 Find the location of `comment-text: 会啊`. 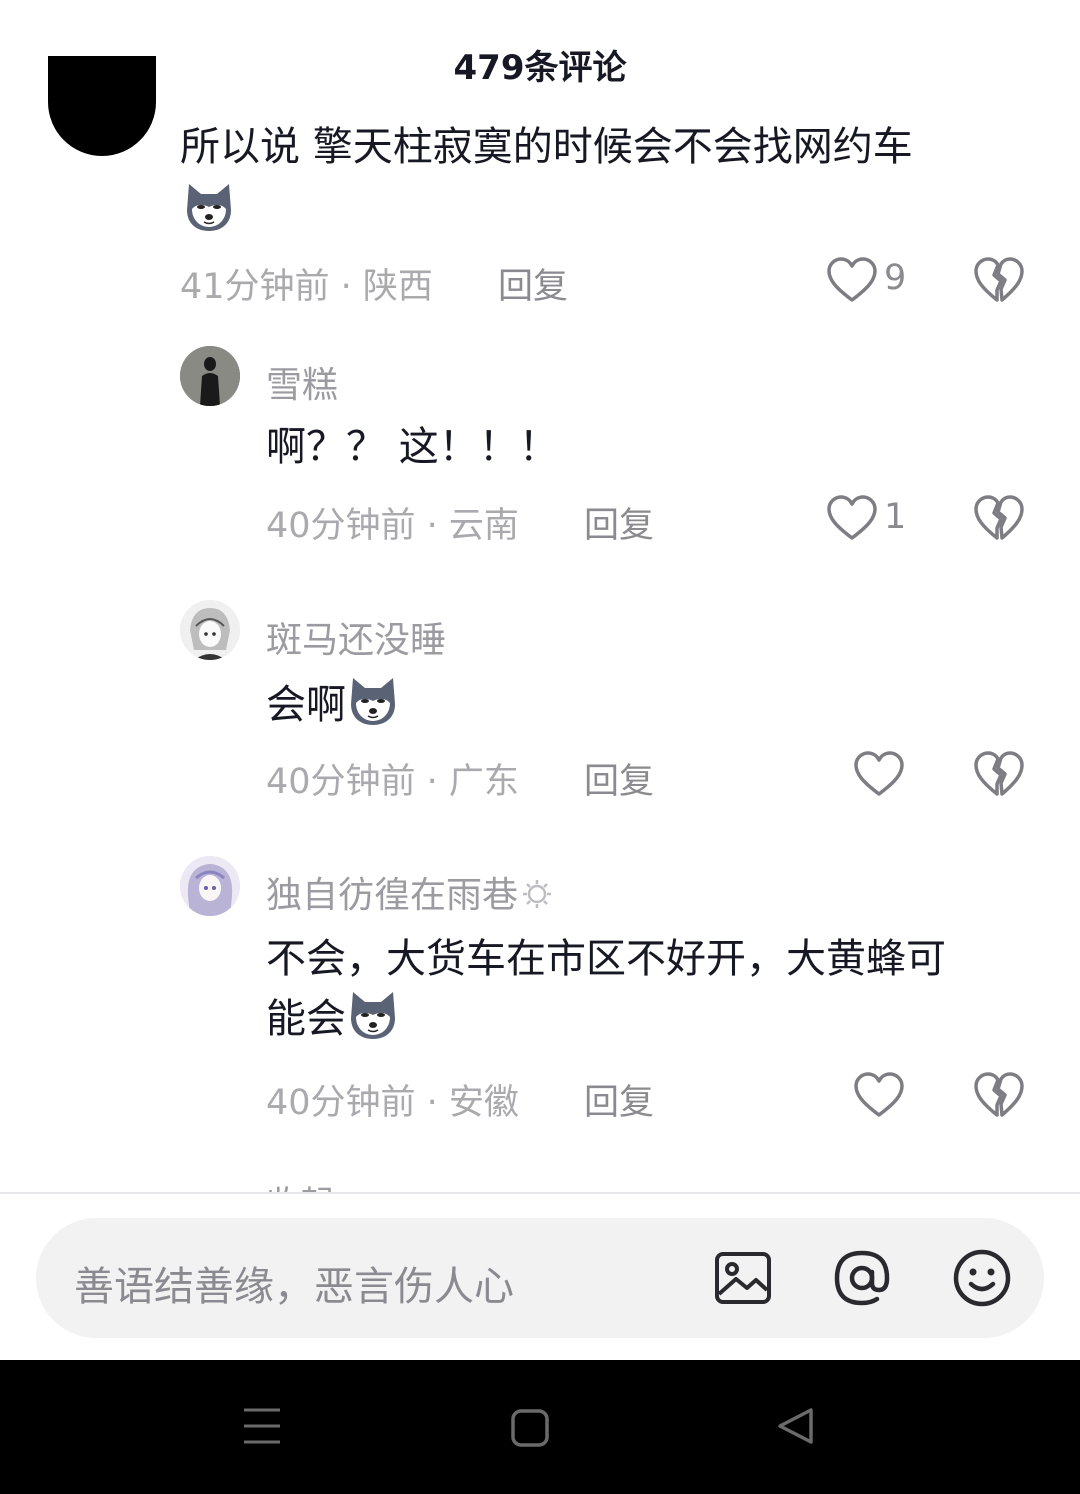

comment-text: 会啊 is located at coordinates (333, 704).